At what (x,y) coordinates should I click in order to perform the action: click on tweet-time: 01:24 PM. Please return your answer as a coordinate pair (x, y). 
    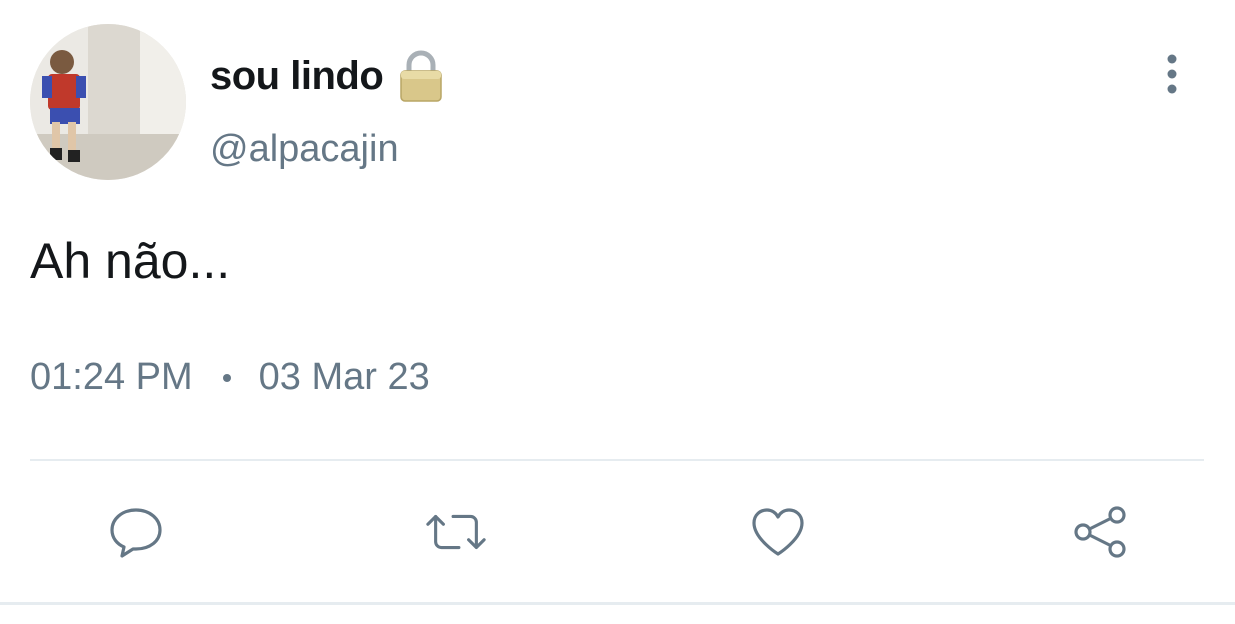
    Looking at the image, I should click on (111, 377).